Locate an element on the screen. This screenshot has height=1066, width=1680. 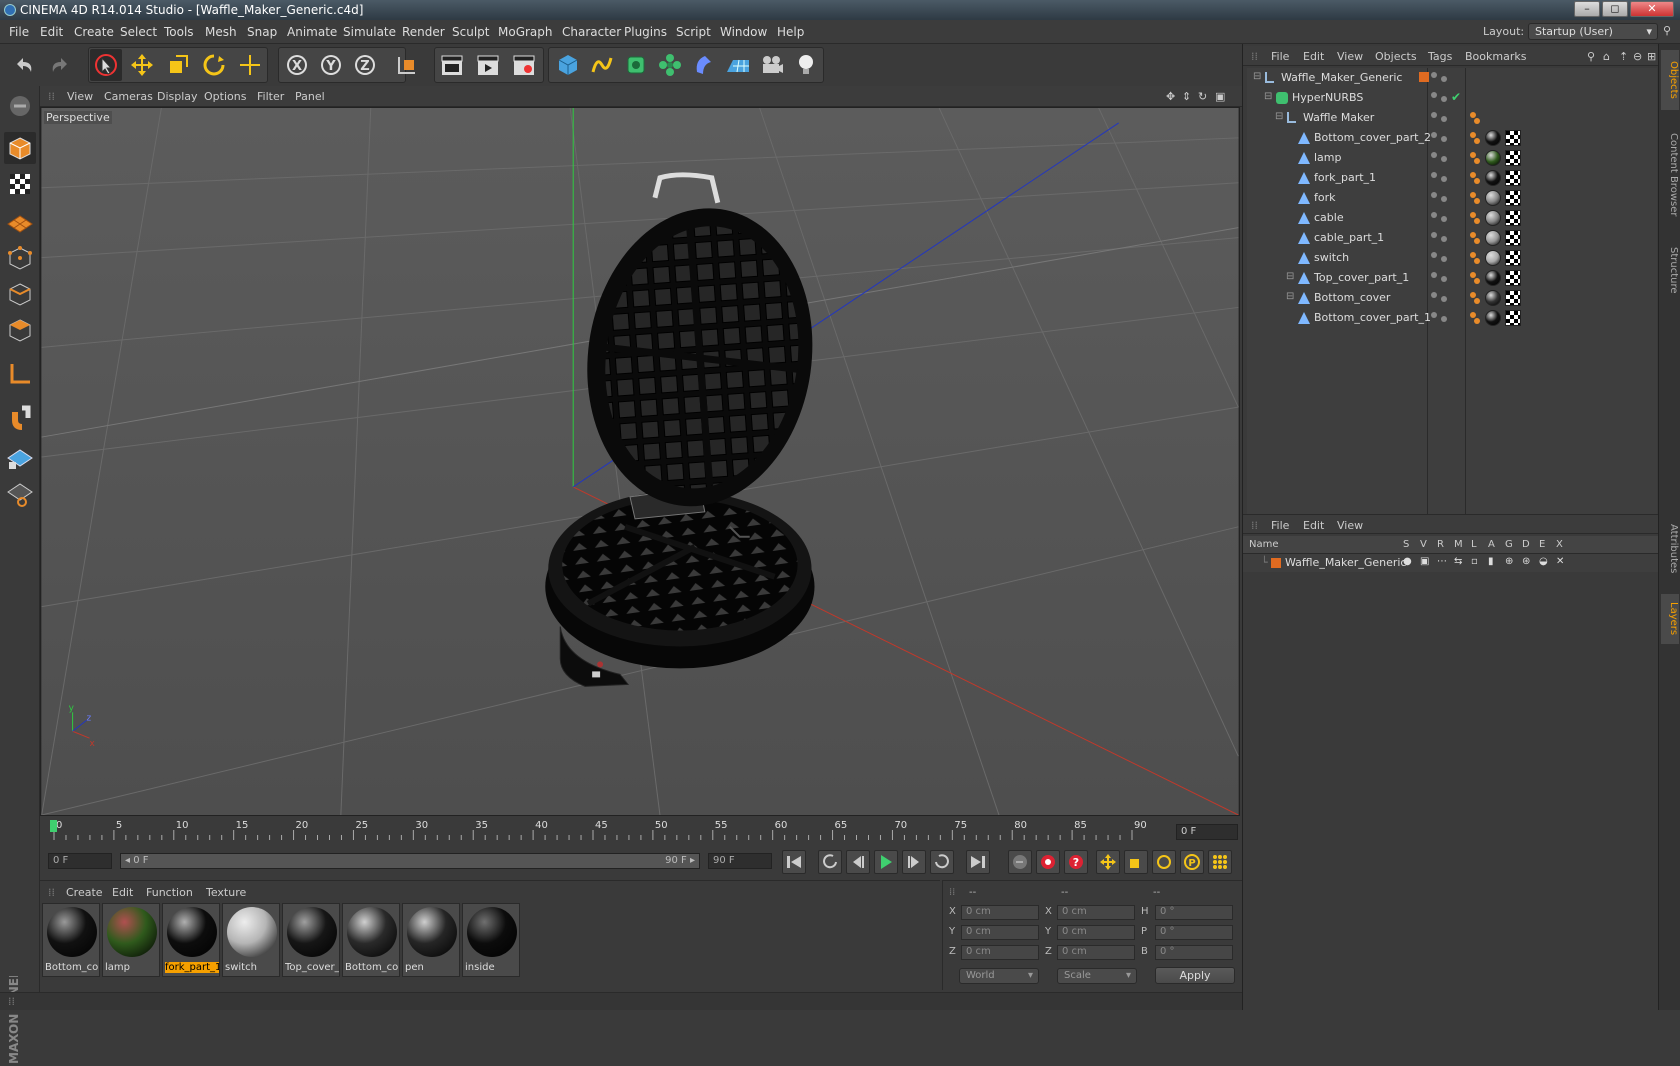
key-rotation-button is located at coordinates (1164, 862).